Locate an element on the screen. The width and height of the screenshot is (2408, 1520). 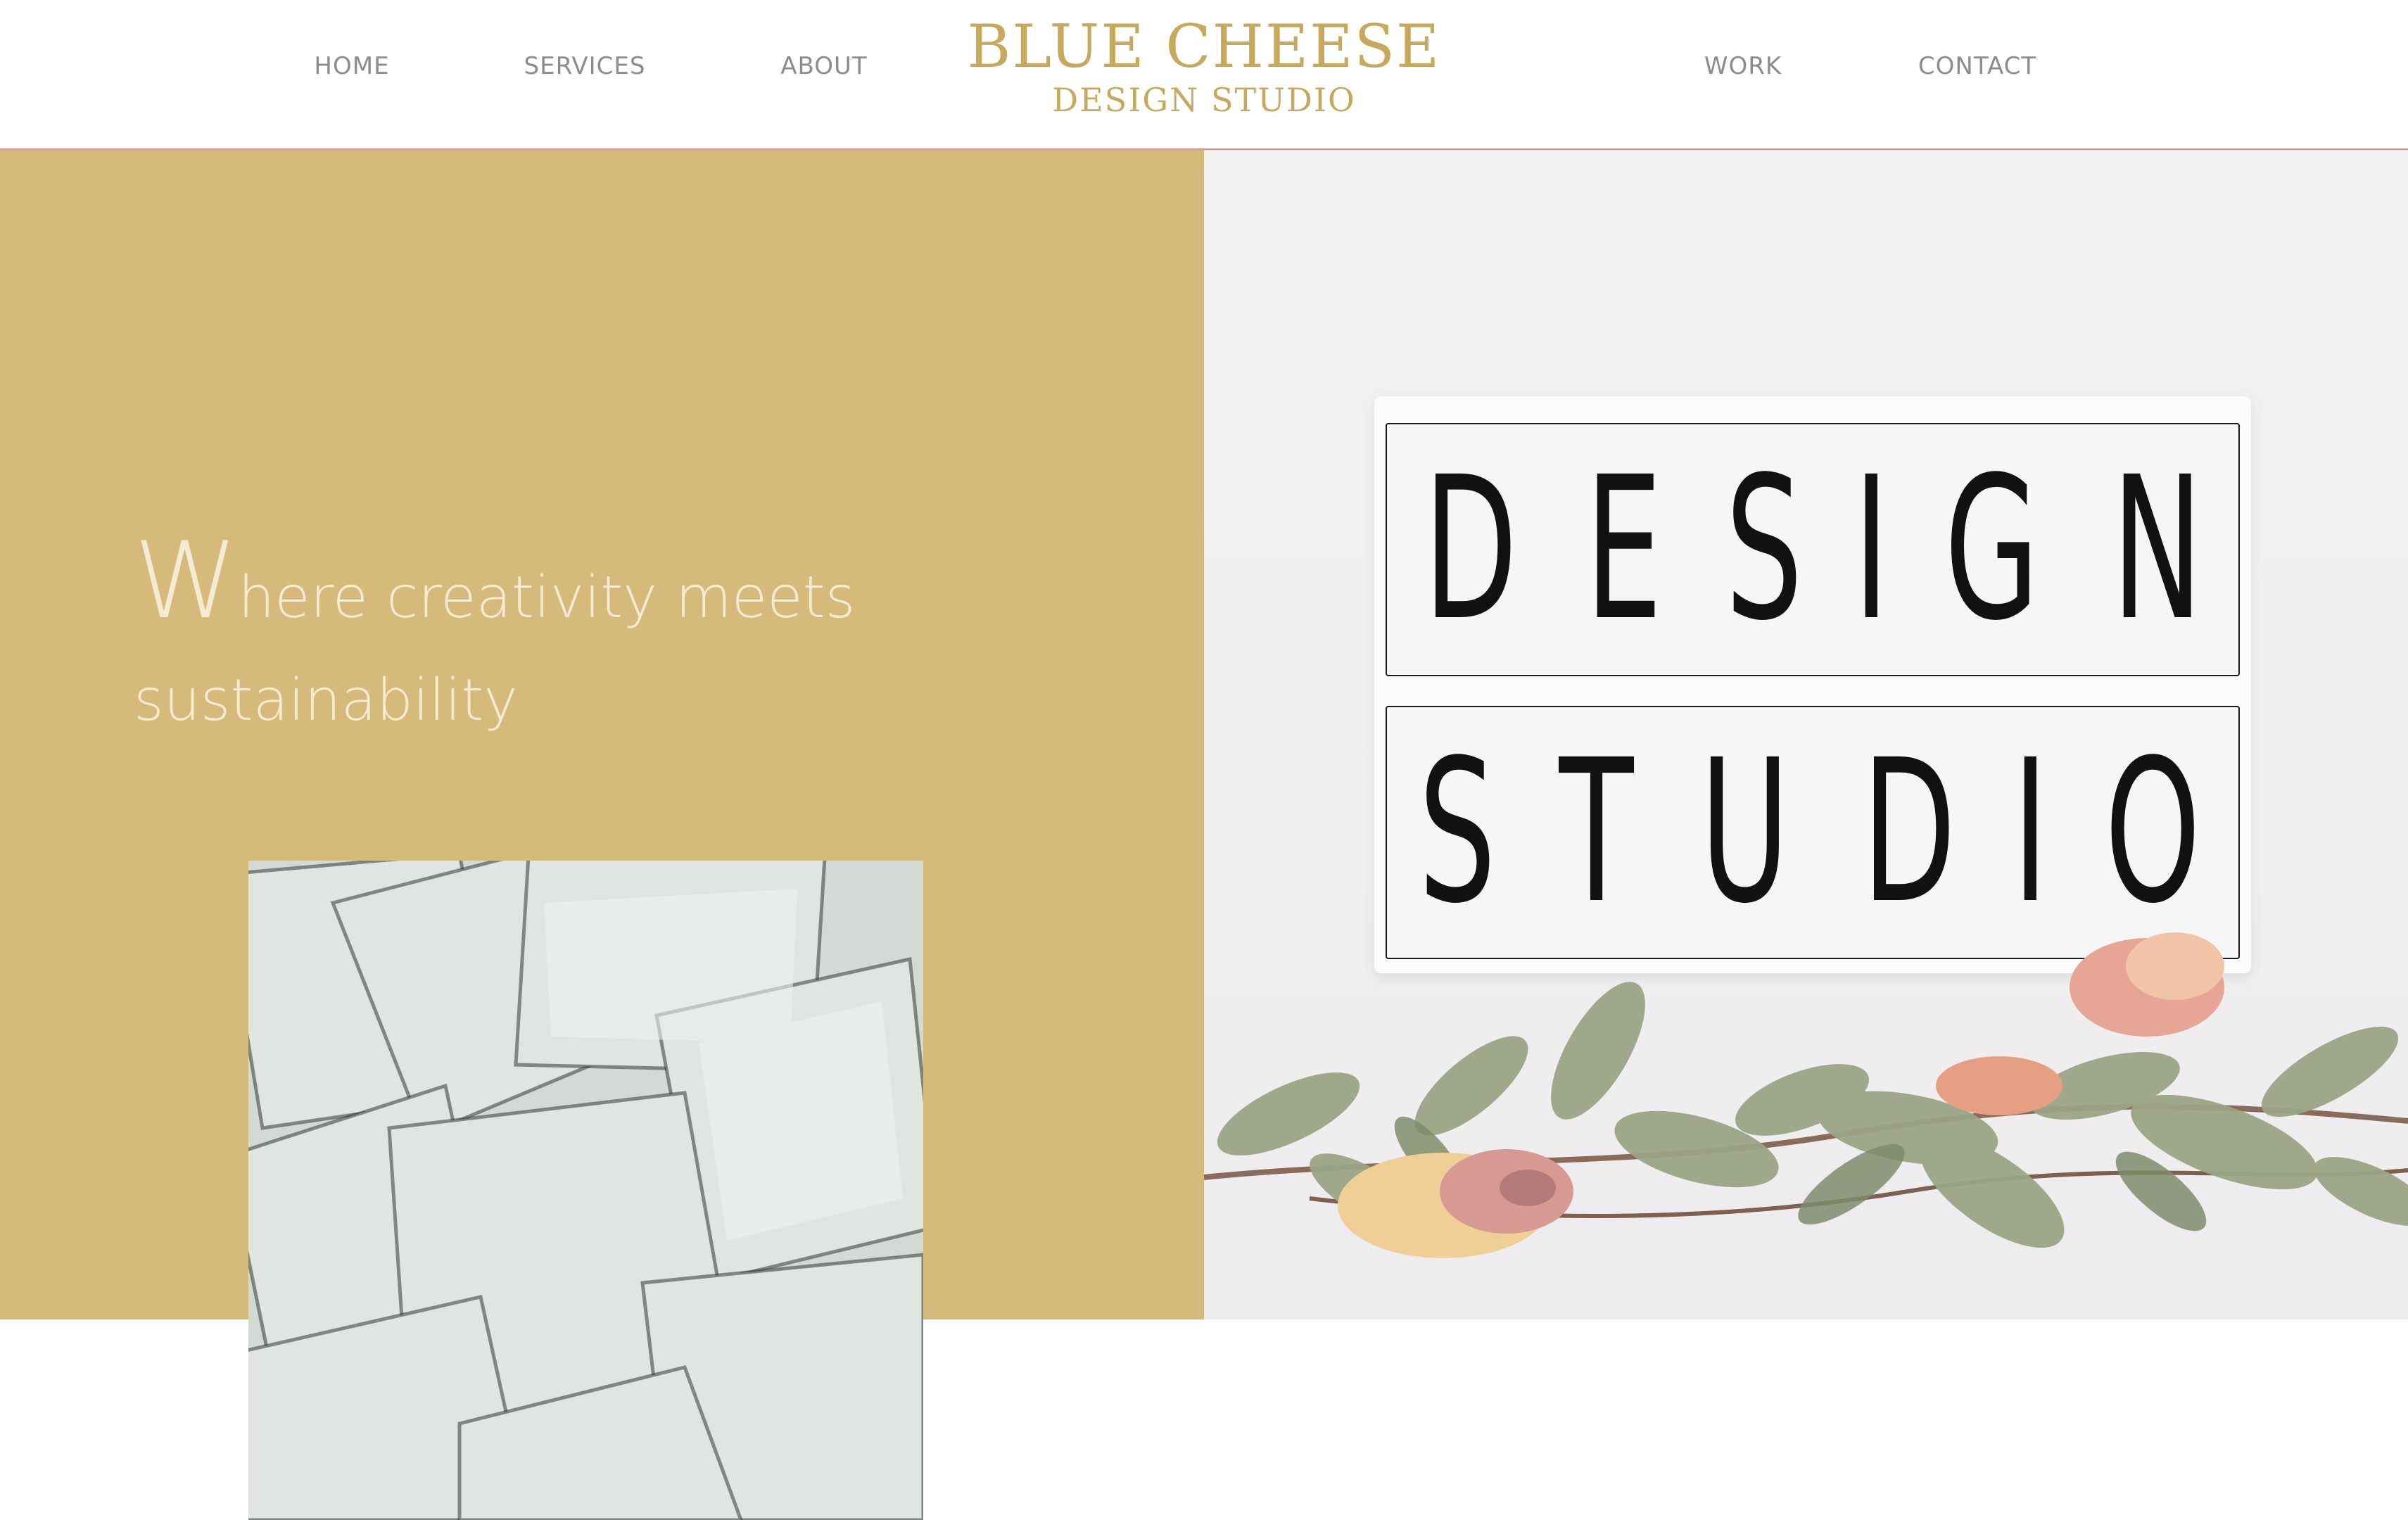
flowers-and-leaves-illustration is located at coordinates (1806, 1095).